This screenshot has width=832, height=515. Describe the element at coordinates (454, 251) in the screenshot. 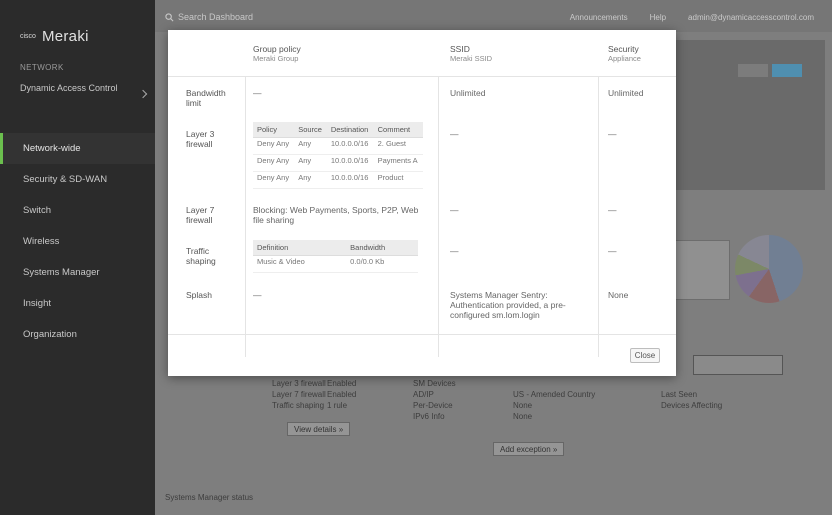

I see `shaping-ssid-value: —` at that location.